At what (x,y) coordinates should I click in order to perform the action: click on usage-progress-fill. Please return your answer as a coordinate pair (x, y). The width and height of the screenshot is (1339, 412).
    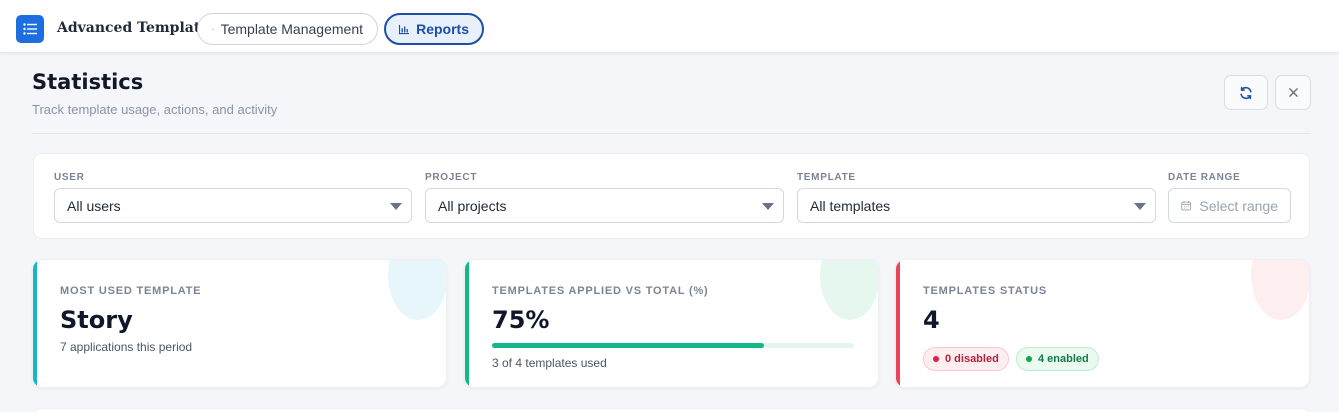
    Looking at the image, I should click on (628, 345).